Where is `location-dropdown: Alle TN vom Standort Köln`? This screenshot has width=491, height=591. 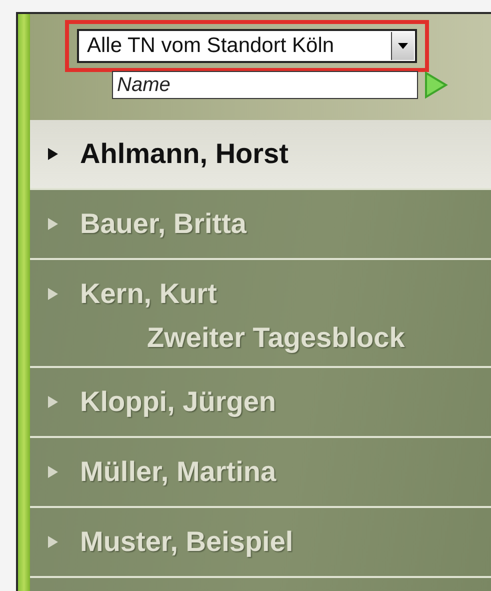
location-dropdown: Alle TN vom Standort Köln is located at coordinates (247, 46).